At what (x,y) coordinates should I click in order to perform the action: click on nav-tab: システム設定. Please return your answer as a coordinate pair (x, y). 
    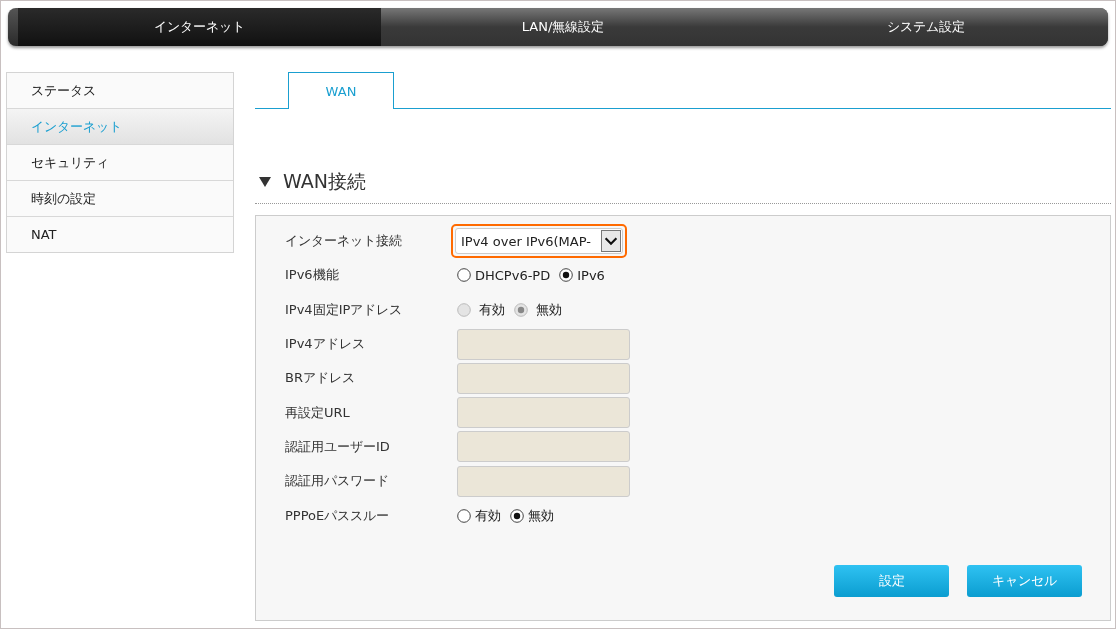
    Looking at the image, I should click on (926, 27).